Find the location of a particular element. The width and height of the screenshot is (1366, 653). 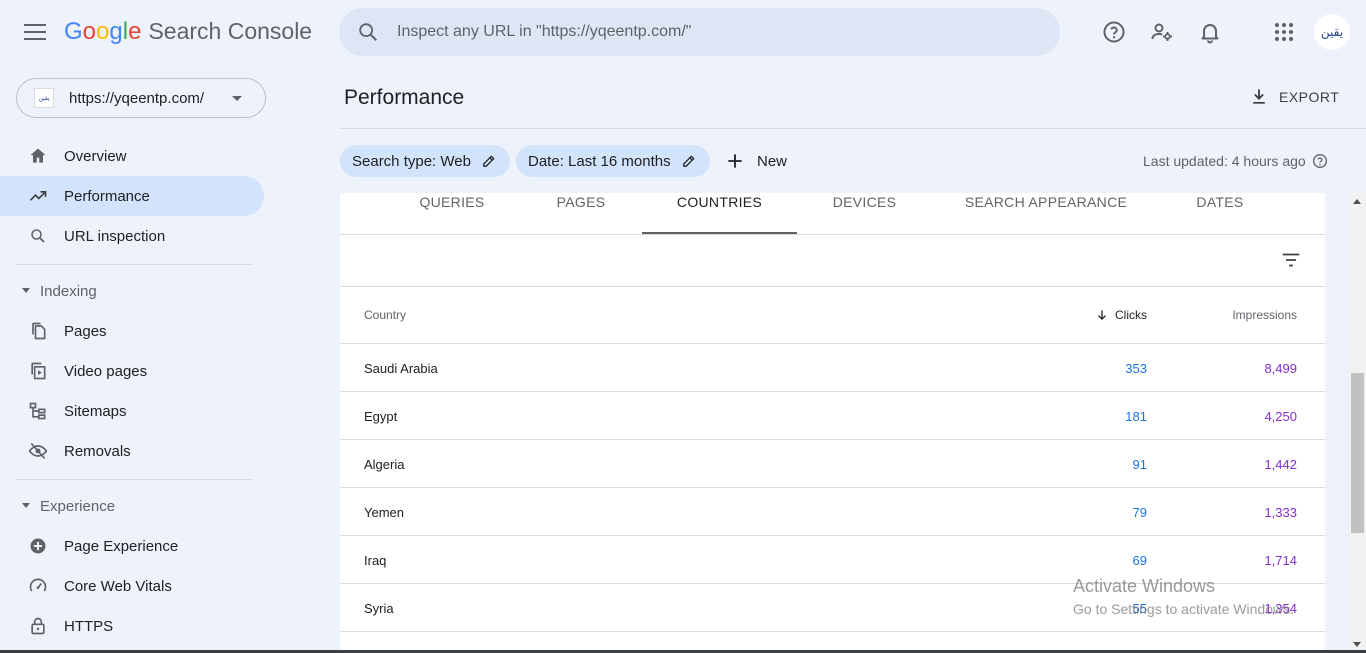

edit-pencil-icon is located at coordinates (489, 161).